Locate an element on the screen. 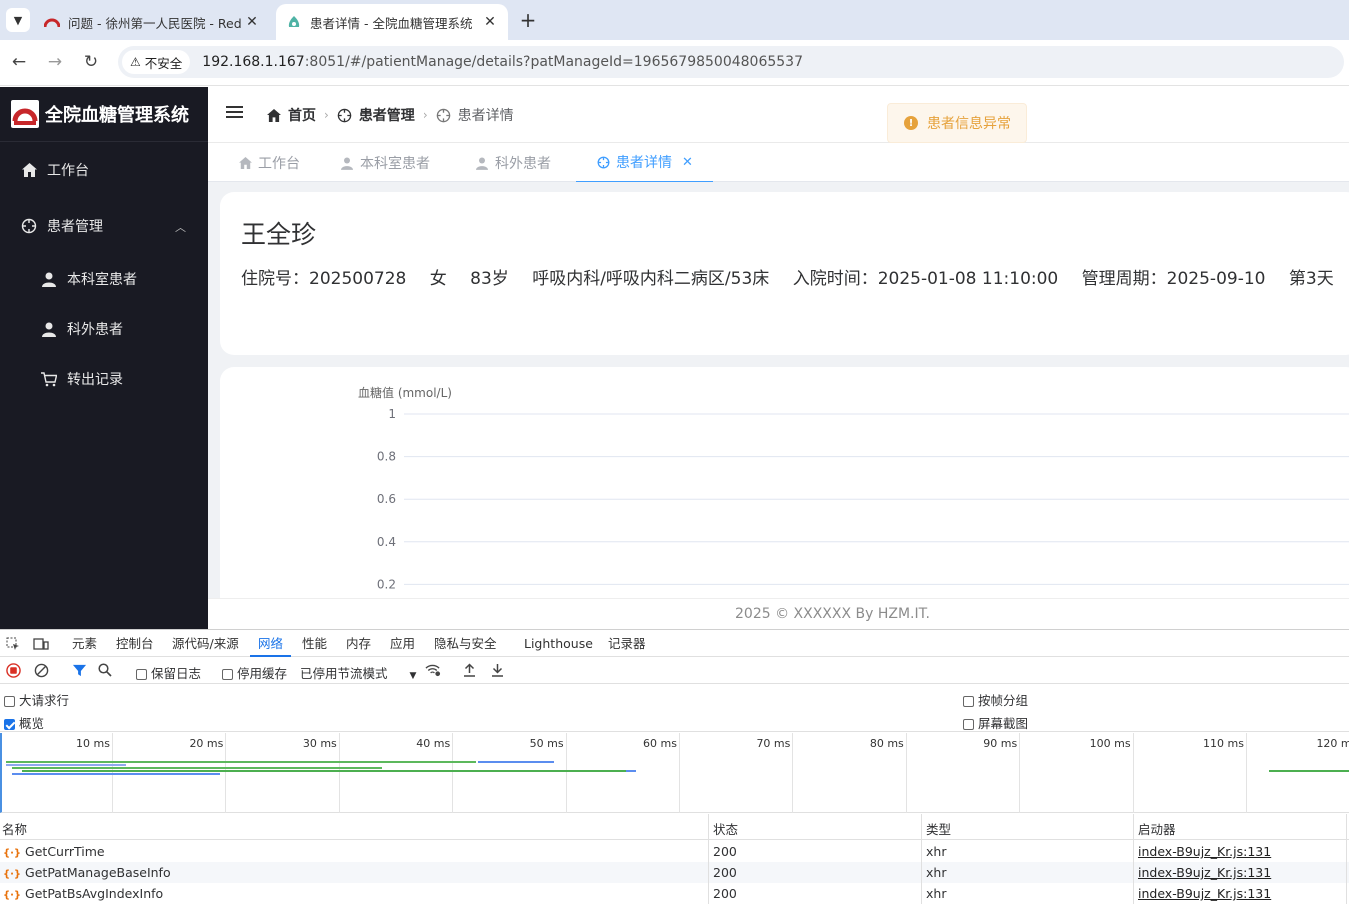 The image size is (1349, 904). new-tab-button: + is located at coordinates (528, 20).